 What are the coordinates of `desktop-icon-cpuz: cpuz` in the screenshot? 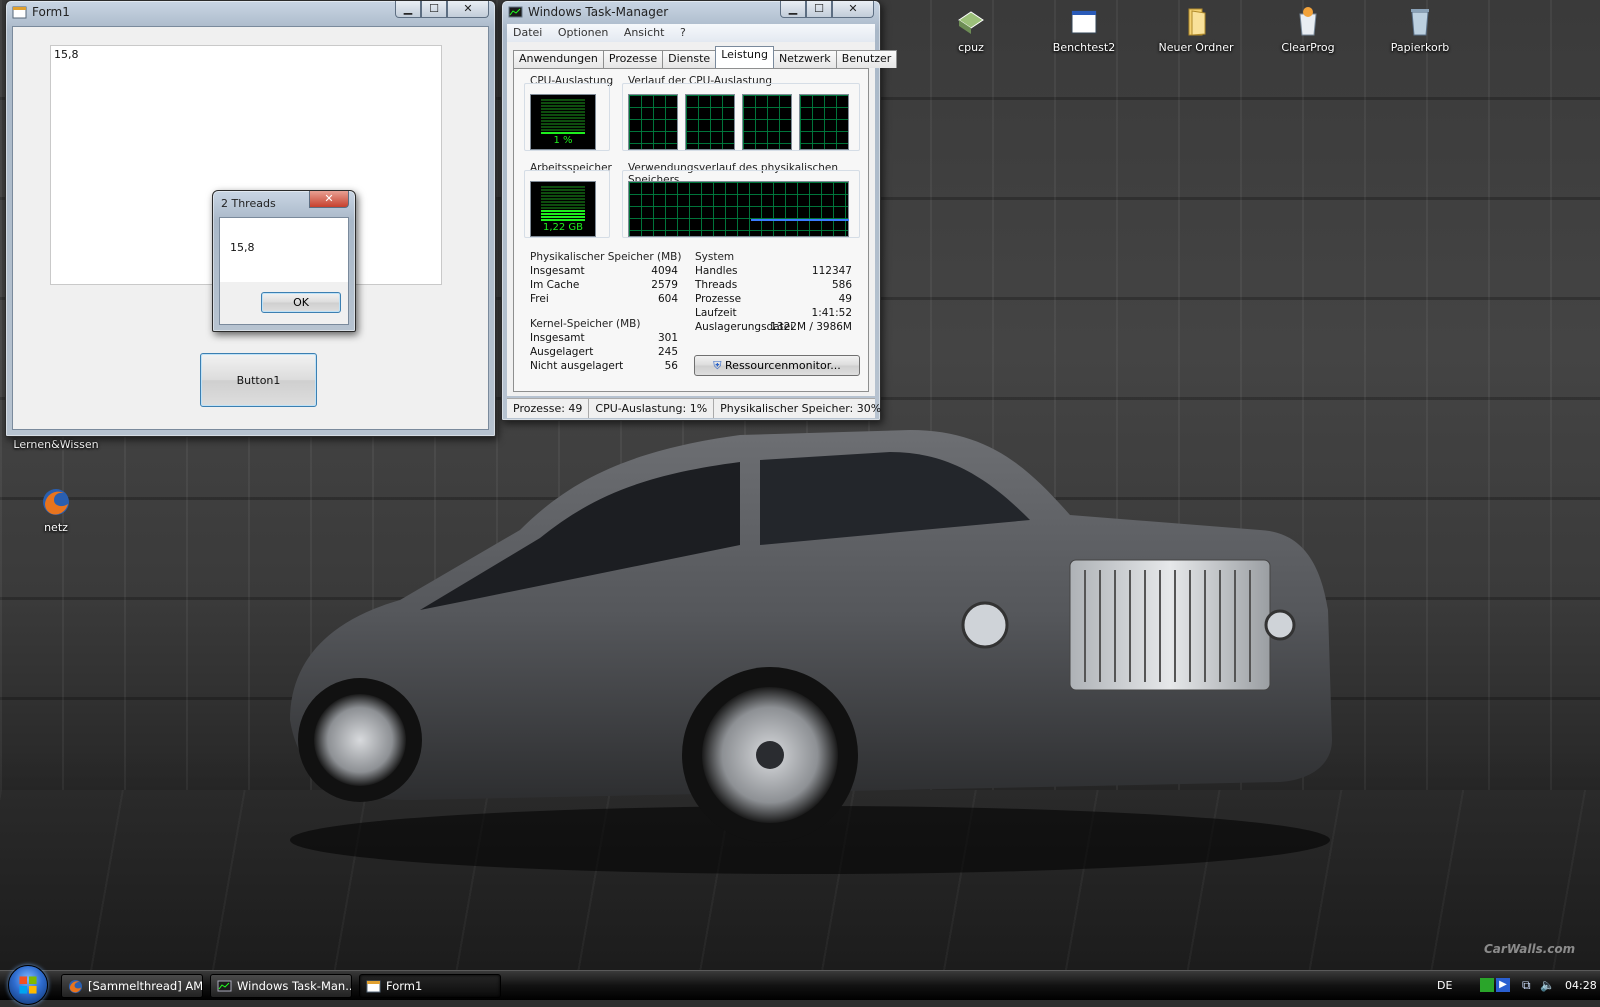 It's located at (971, 30).